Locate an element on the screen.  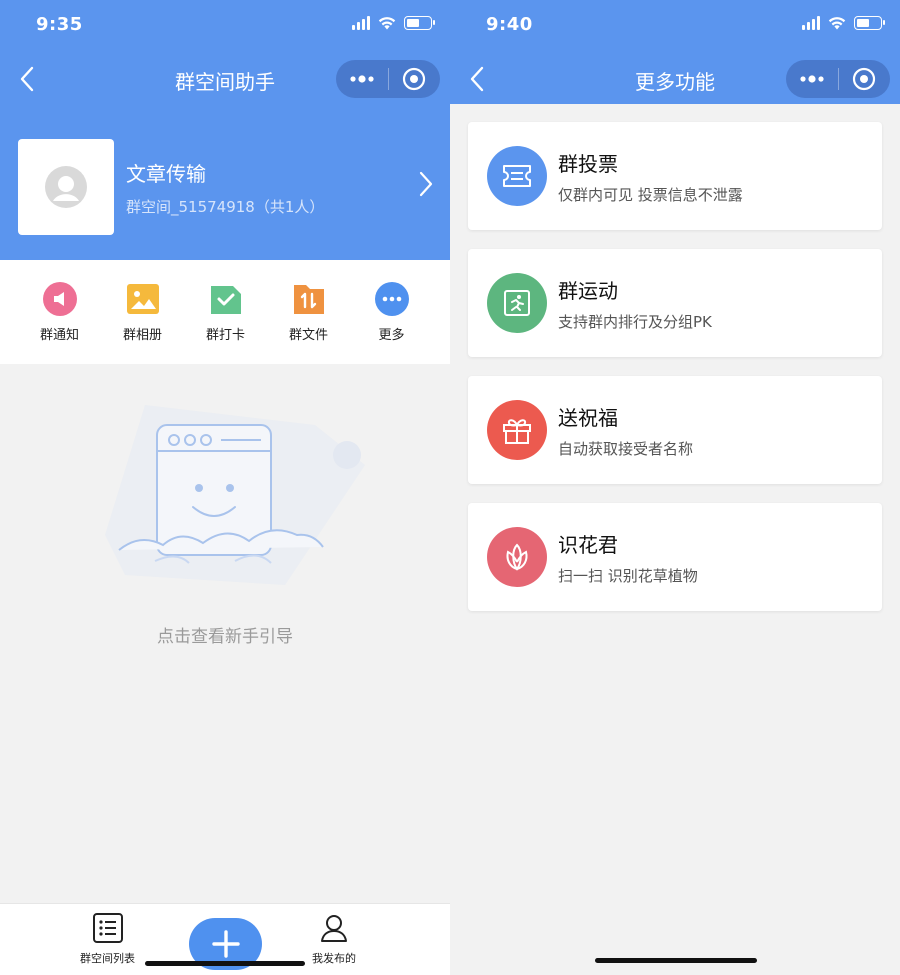
func-checkin: 群打卡 is located at coordinates (225, 312).